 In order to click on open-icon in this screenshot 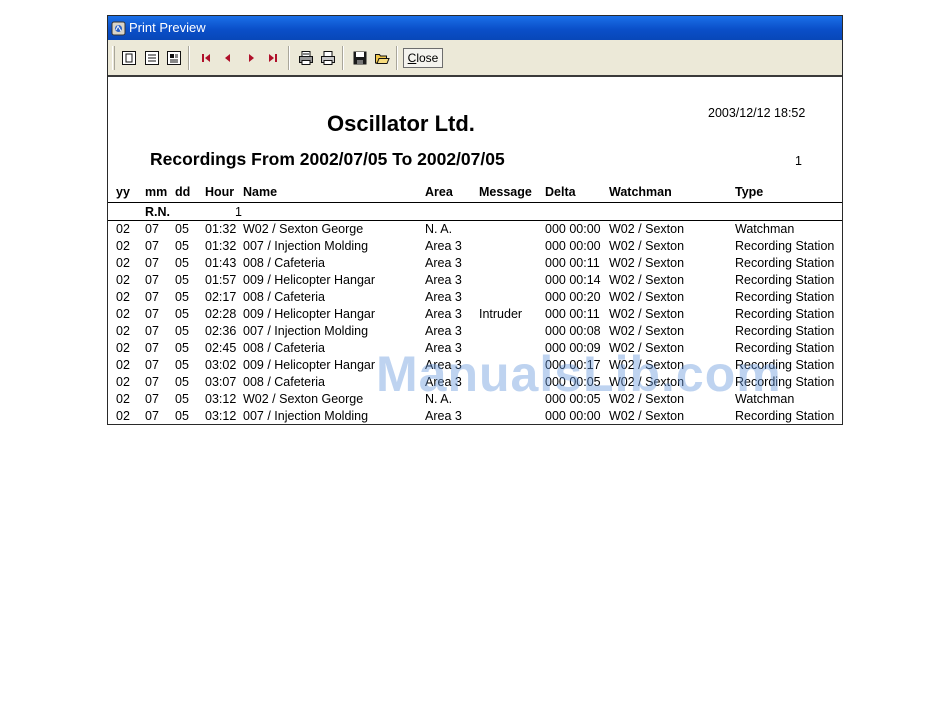, I will do `click(382, 58)`.